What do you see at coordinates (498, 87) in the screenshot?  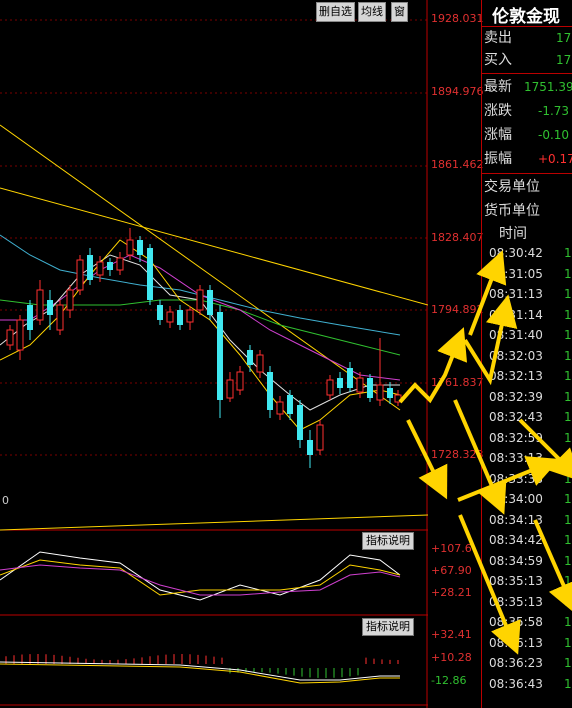 I see `last-label: 最新` at bounding box center [498, 87].